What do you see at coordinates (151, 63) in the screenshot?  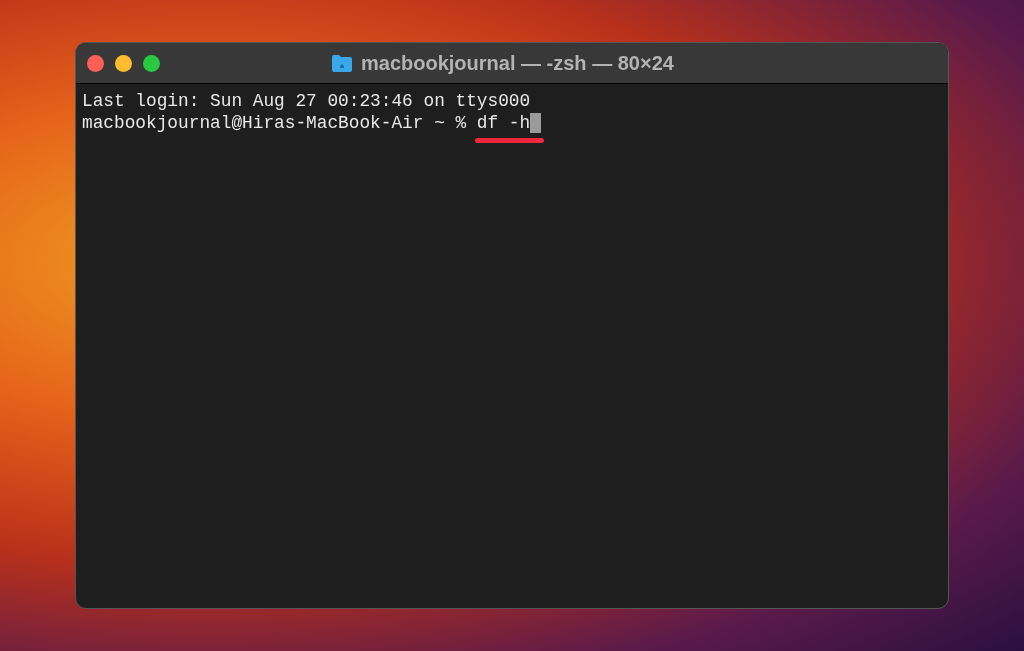 I see `zoom-button` at bounding box center [151, 63].